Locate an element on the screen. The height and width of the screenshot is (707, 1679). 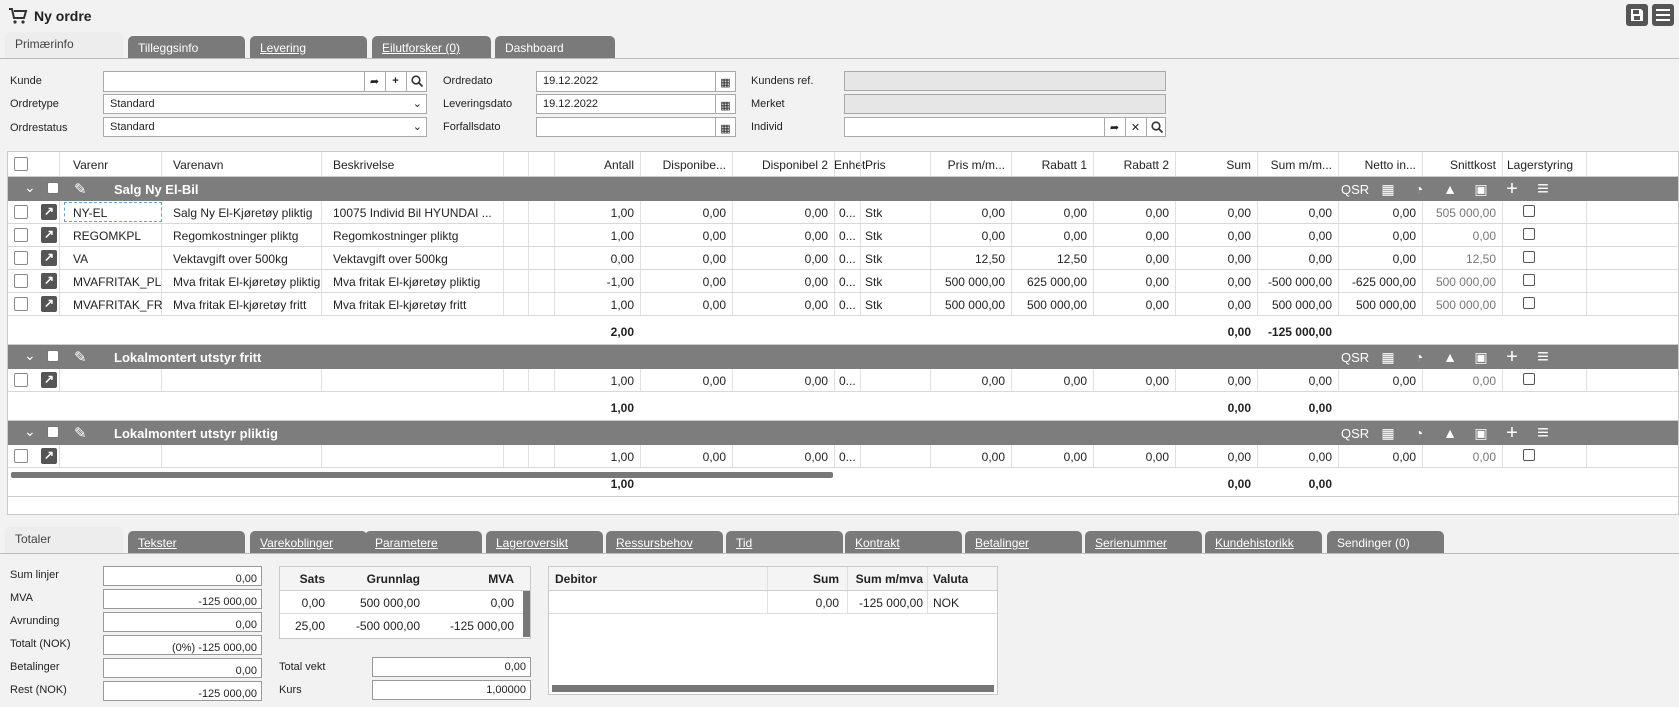
tab-sendinger-0-: Sendinger (0) is located at coordinates (1385, 542).